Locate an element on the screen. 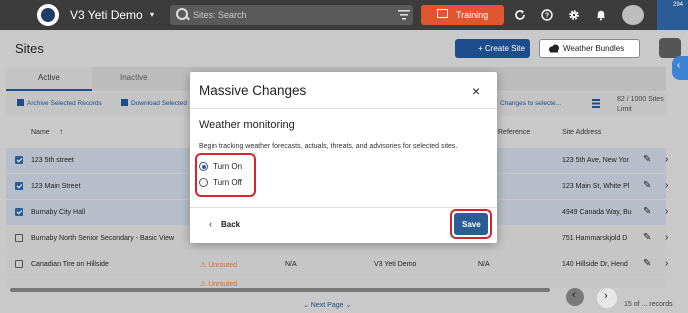  radio-turn-on is located at coordinates (203, 166).